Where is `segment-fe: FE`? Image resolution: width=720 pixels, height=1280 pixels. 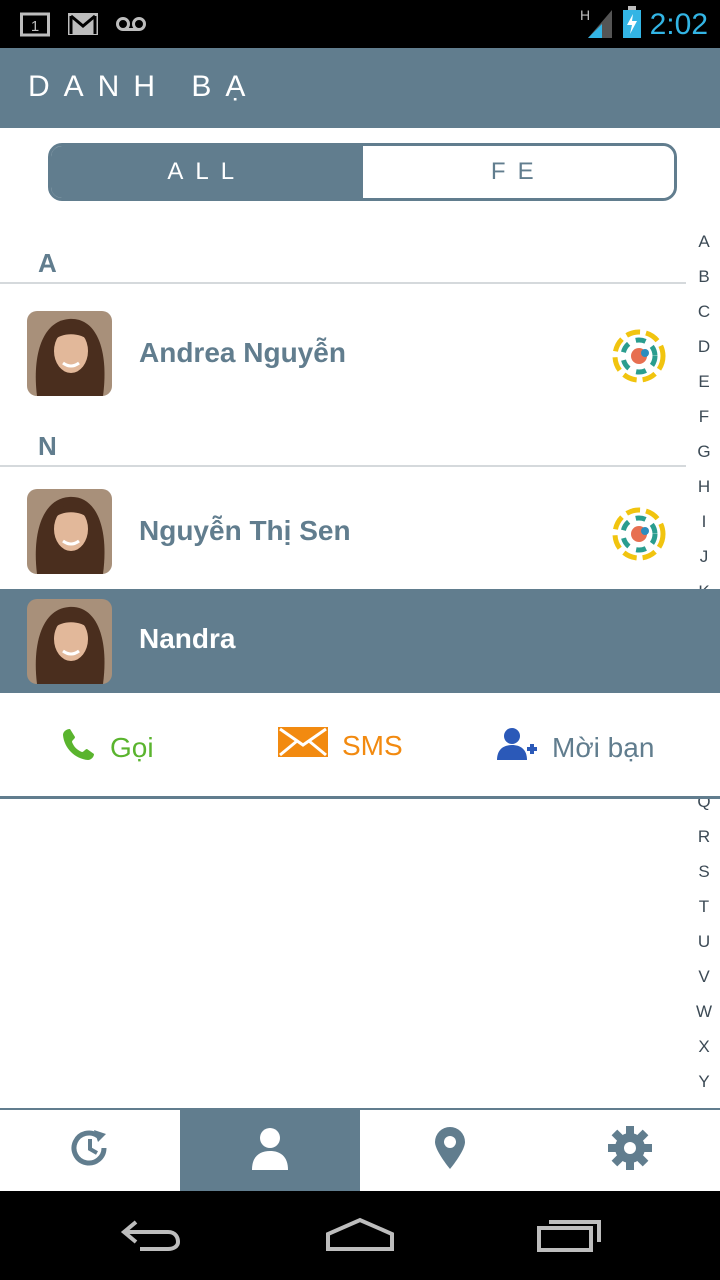 segment-fe: FE is located at coordinates (518, 172).